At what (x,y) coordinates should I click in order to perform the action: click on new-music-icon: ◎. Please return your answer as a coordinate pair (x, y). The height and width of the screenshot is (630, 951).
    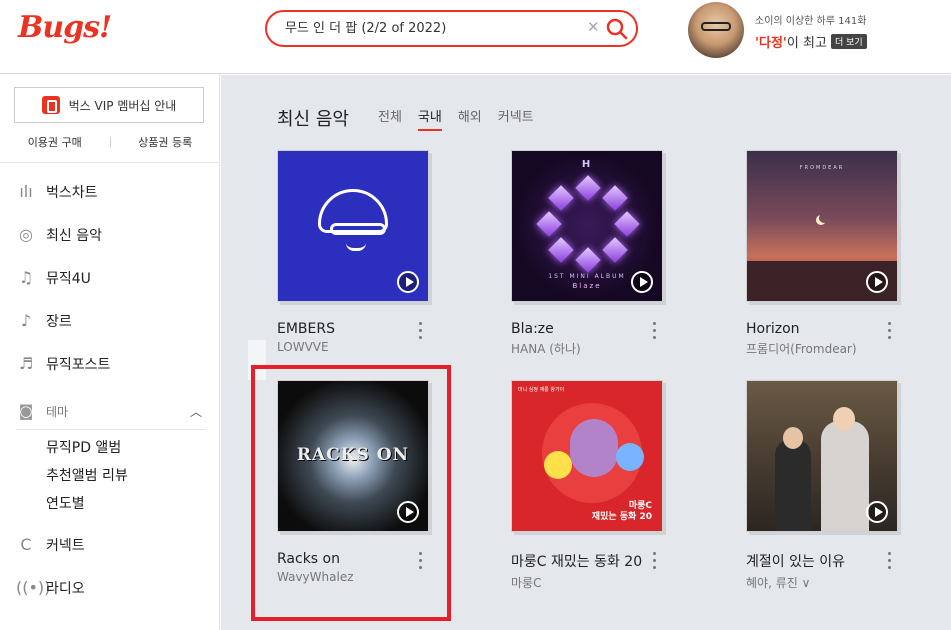
    Looking at the image, I should click on (26, 234).